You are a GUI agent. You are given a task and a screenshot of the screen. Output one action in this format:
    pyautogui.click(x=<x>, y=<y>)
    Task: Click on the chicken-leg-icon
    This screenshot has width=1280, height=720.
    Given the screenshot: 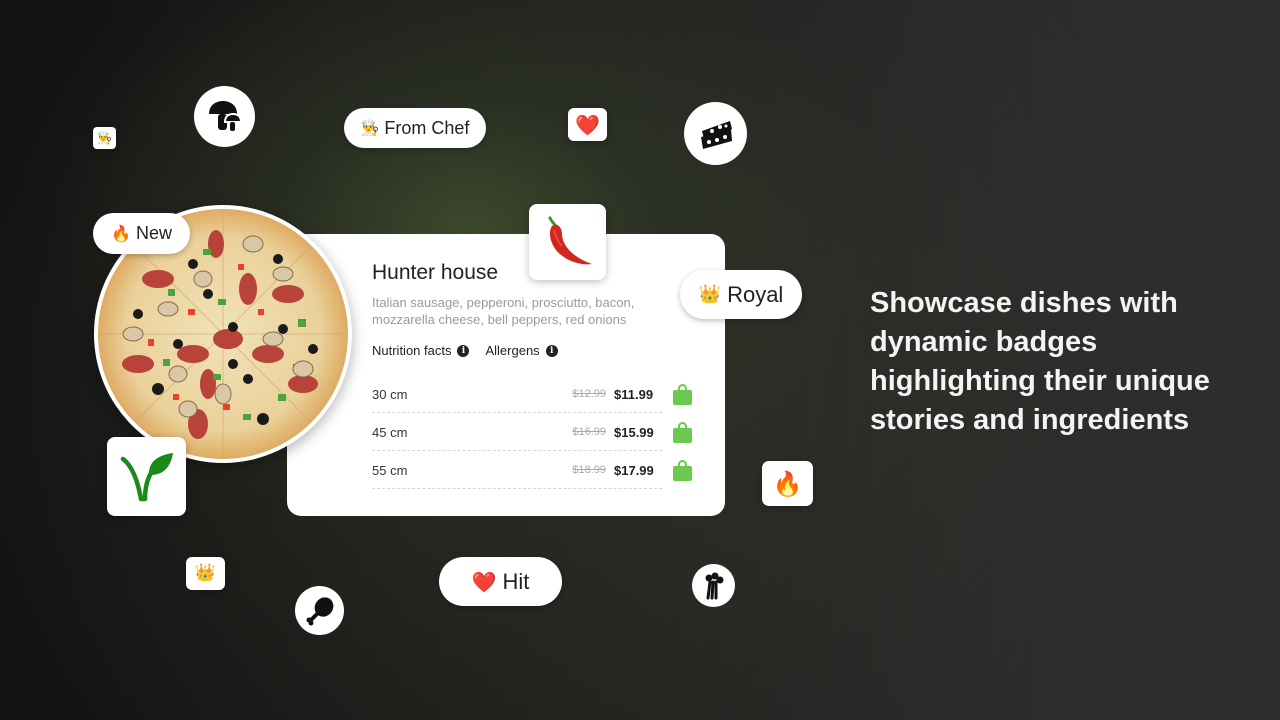 What is the action you would take?
    pyautogui.click(x=319, y=610)
    